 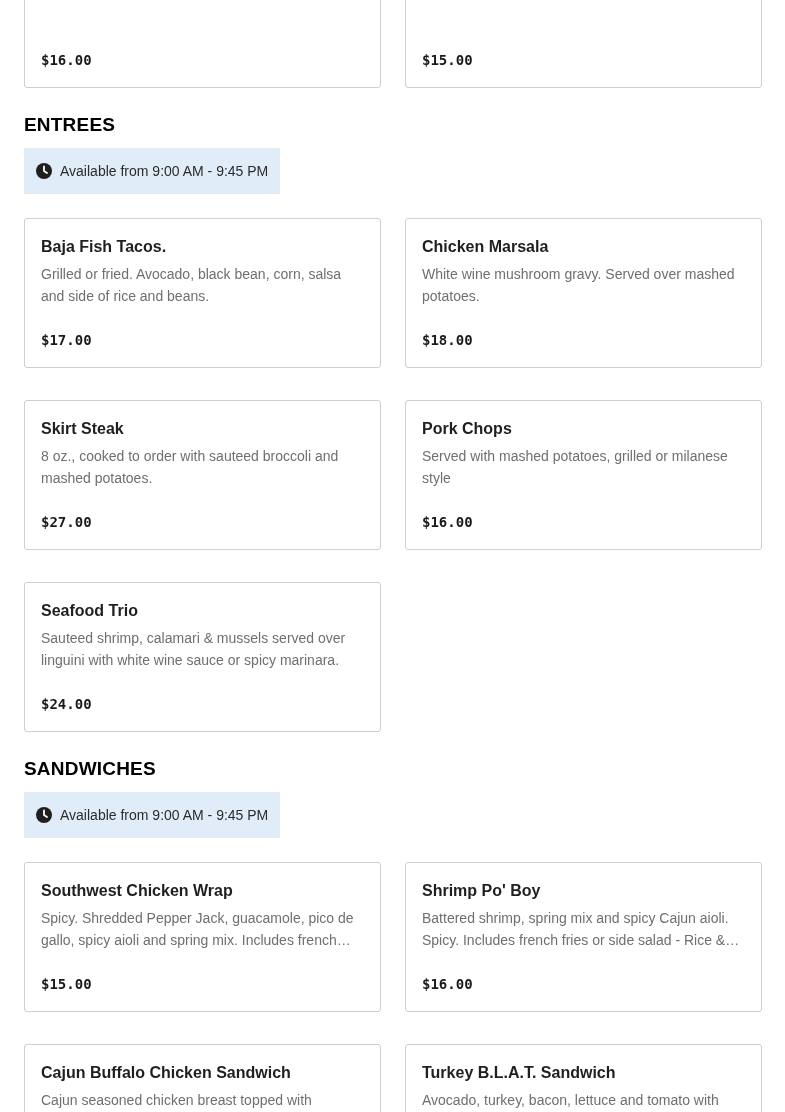 I want to click on item-price: $18.00, so click(x=448, y=340).